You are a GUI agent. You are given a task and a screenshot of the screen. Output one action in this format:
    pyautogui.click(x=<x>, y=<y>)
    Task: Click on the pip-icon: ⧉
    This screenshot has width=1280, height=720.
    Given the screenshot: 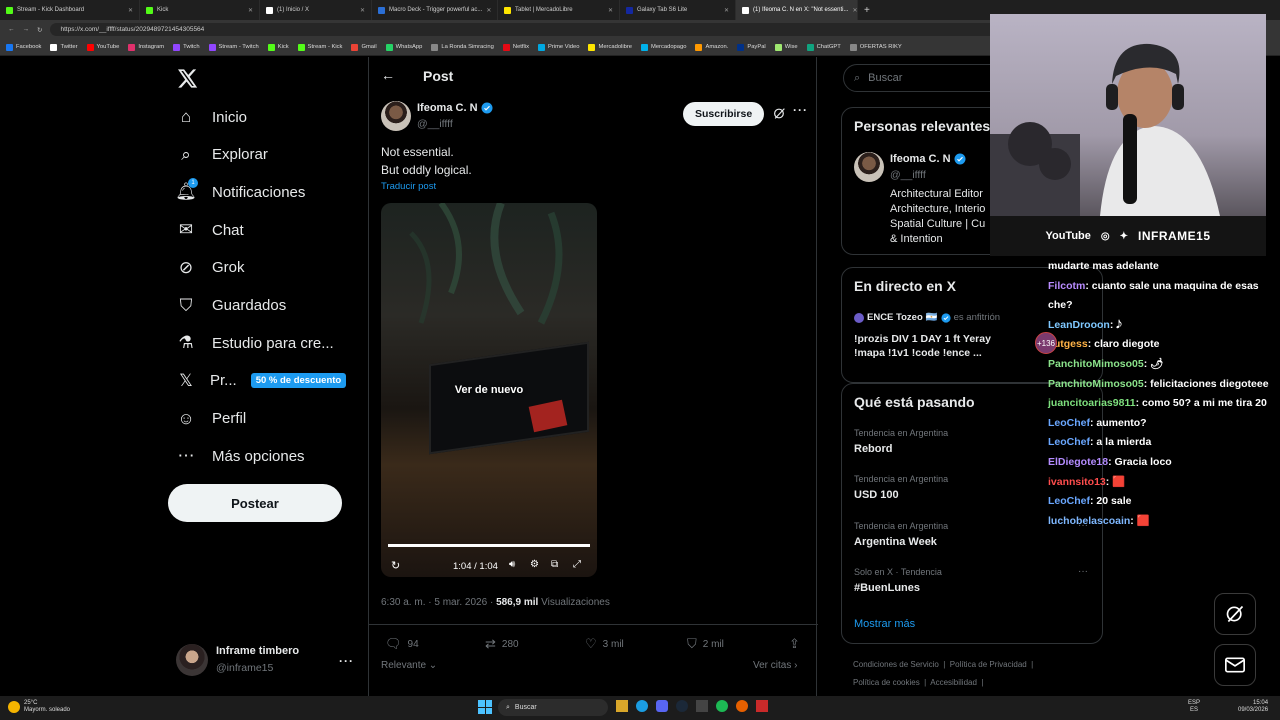 What is the action you would take?
    pyautogui.click(x=554, y=564)
    